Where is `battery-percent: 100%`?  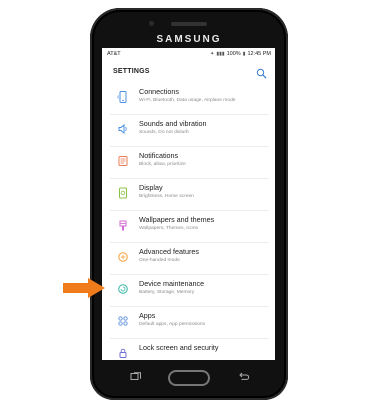
battery-percent: 100% is located at coordinates (233, 54).